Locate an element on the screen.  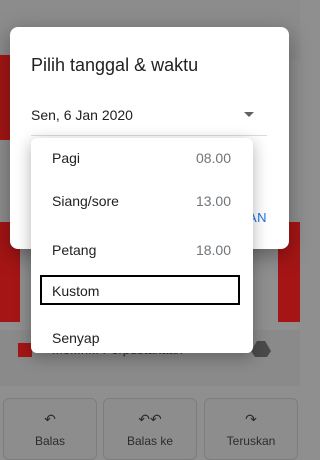
menu-item-label: Kustom is located at coordinates (76, 291).